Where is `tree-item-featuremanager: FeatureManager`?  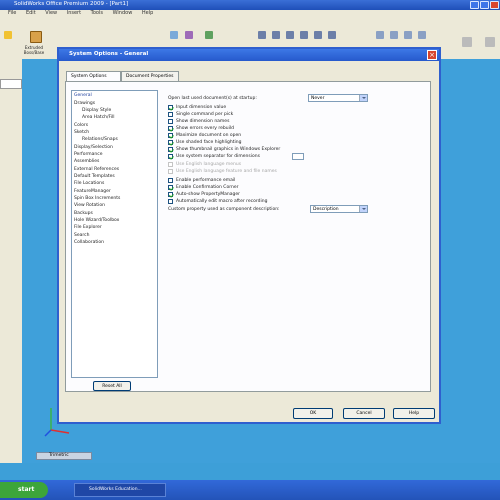 tree-item-featuremanager: FeatureManager is located at coordinates (92, 191).